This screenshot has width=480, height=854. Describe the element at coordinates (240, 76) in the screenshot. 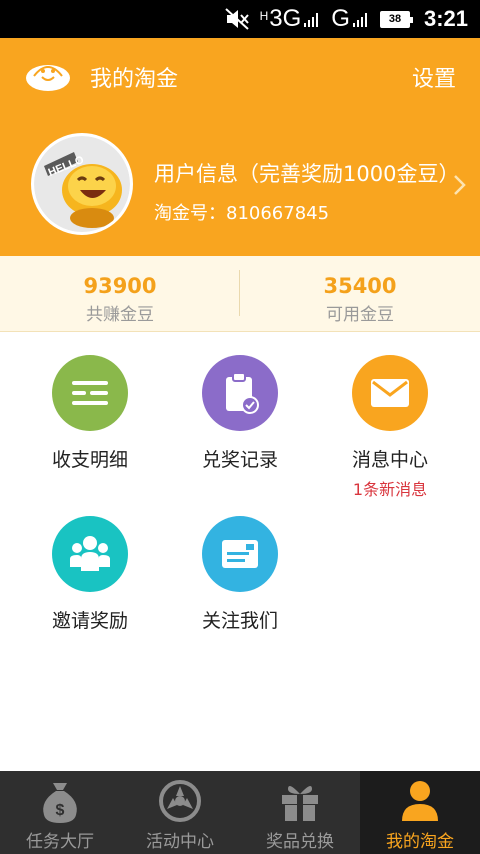

I see `title-bar: 我的淘金 设置` at that location.